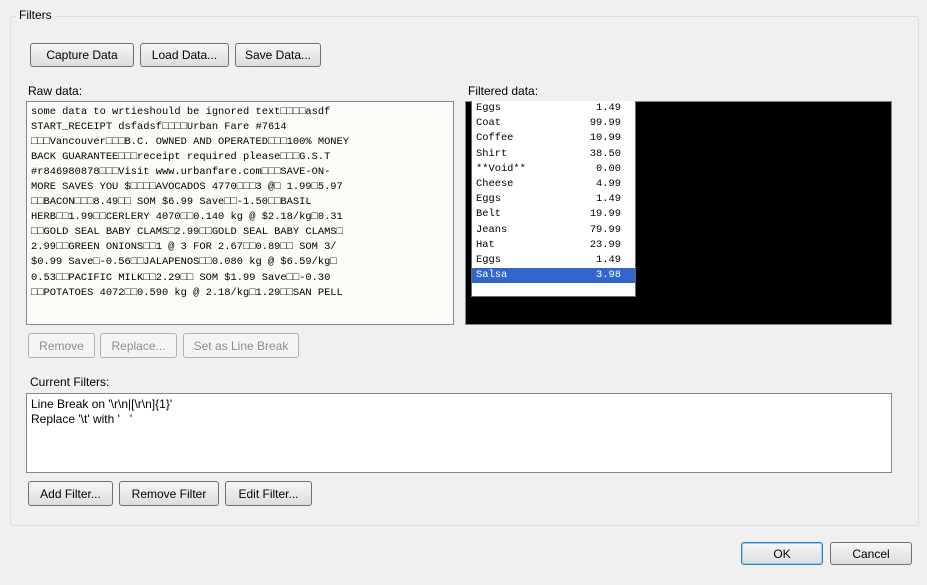 This screenshot has height=585, width=927. I want to click on raw-data-label: Raw data:, so click(55, 91).